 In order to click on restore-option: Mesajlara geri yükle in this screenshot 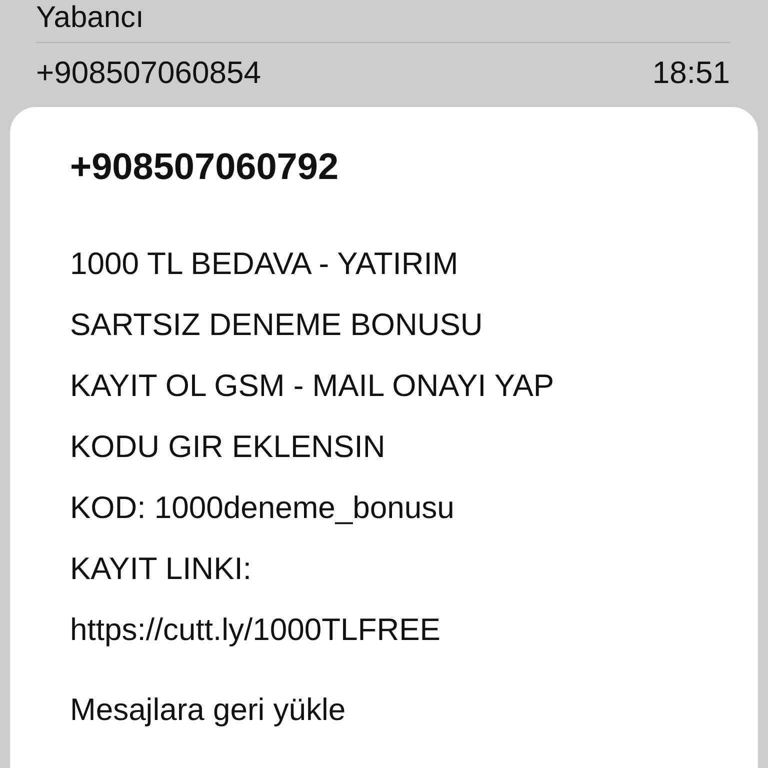, I will do `click(208, 710)`.